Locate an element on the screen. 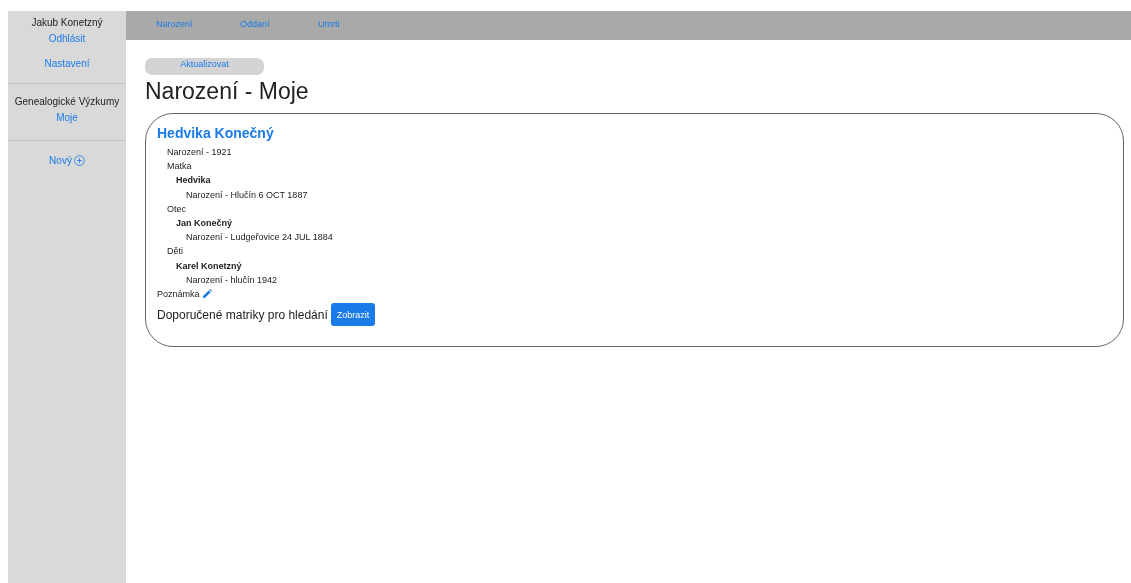 The height and width of the screenshot is (583, 1131). relation-label: Děti is located at coordinates (174, 252).